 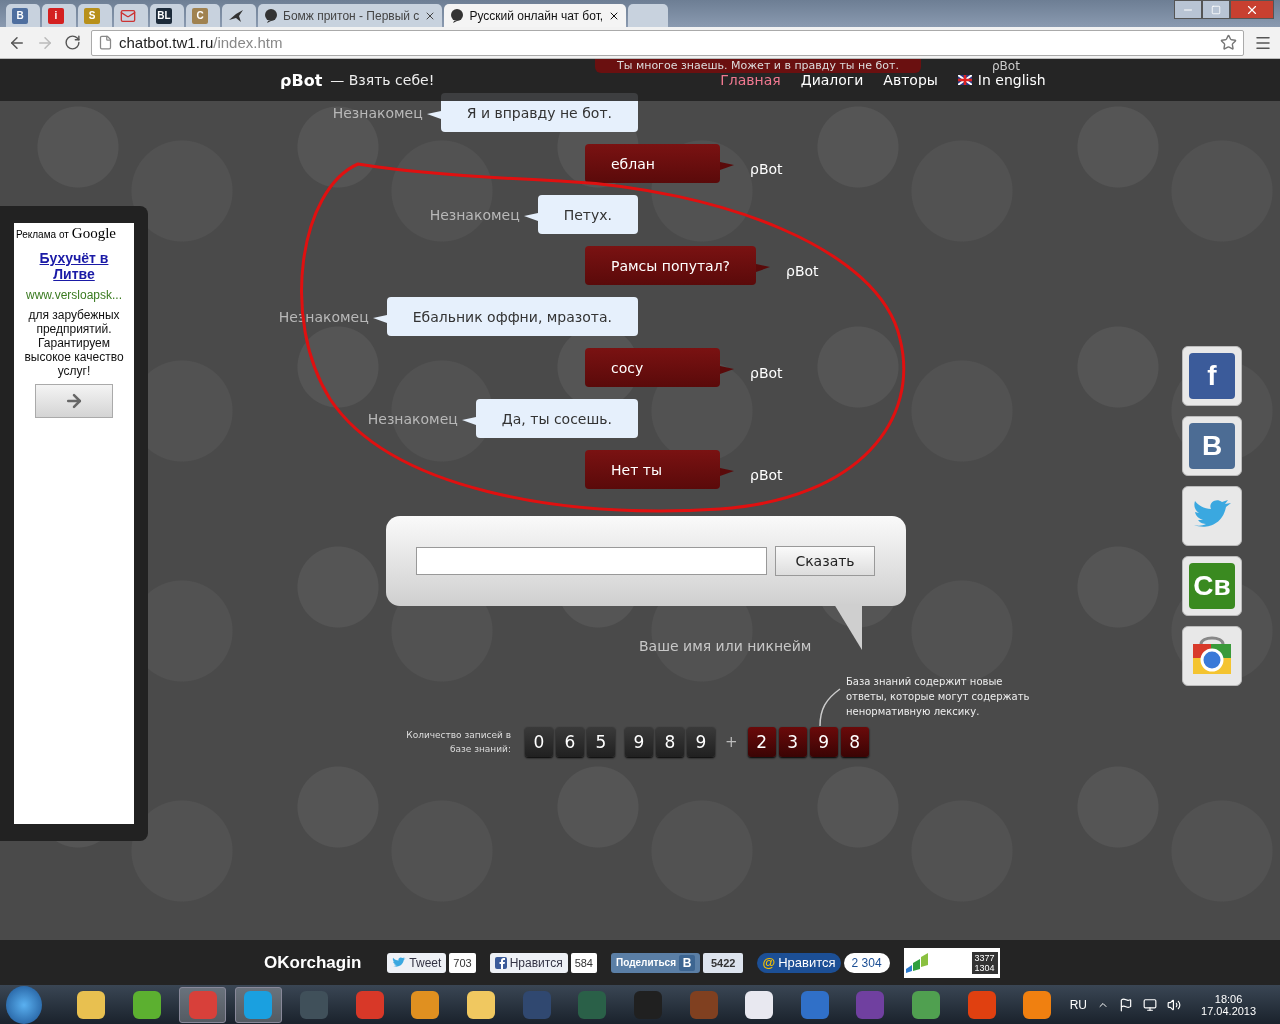 What do you see at coordinates (587, 214) in the screenshot?
I see `chat-bubble: Петух.` at bounding box center [587, 214].